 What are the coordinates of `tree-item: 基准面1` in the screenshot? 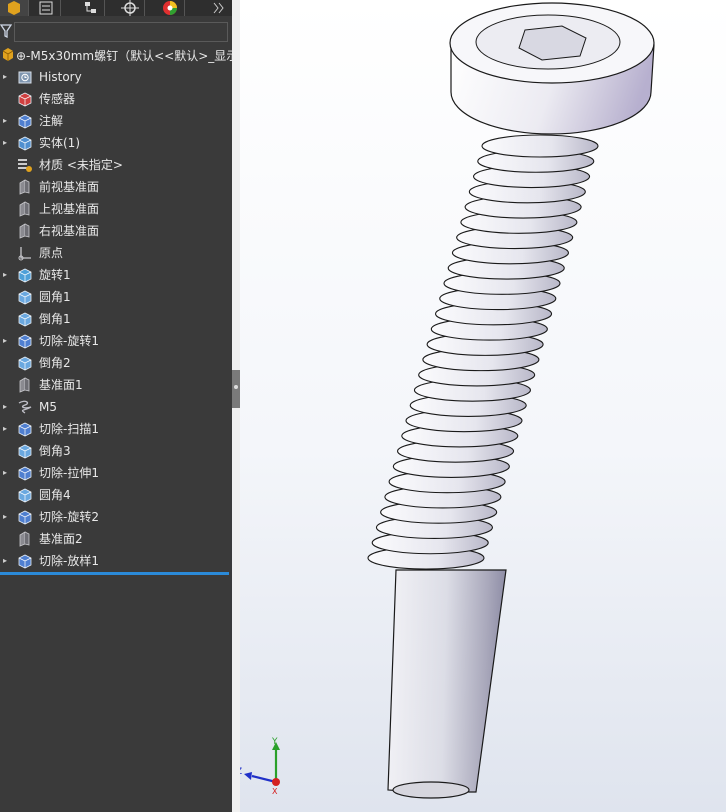 It's located at (116, 385).